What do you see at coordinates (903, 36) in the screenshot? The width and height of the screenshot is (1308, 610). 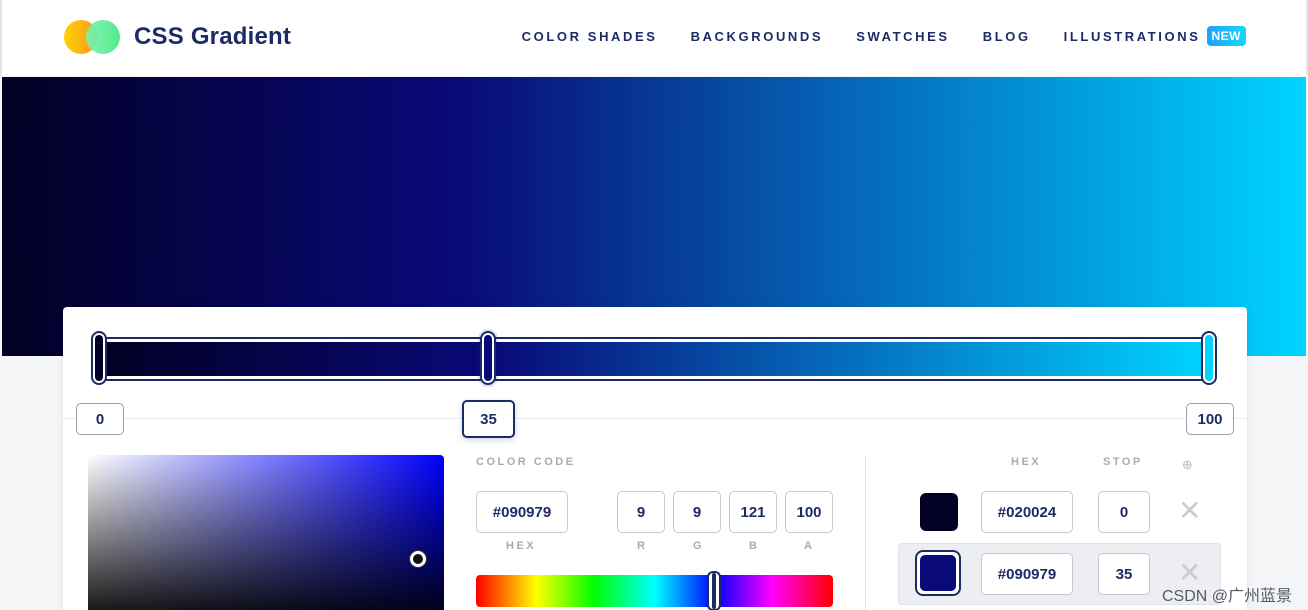 I see `nav-swatches: SWATCHES` at bounding box center [903, 36].